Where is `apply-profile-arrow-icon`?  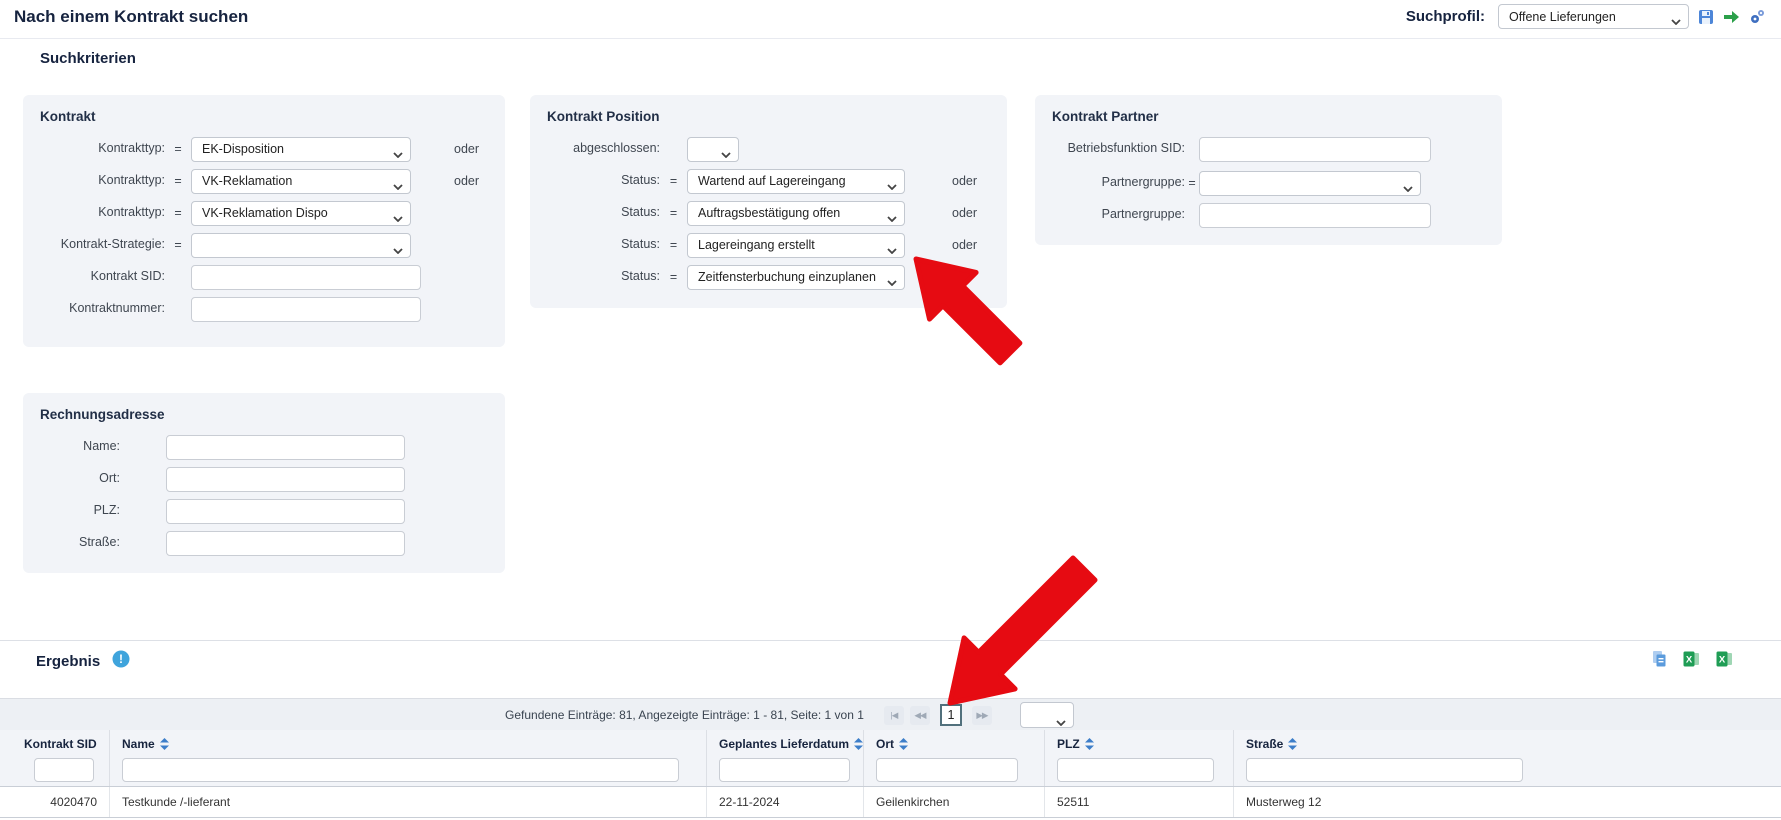
apply-profile-arrow-icon is located at coordinates (1731, 17).